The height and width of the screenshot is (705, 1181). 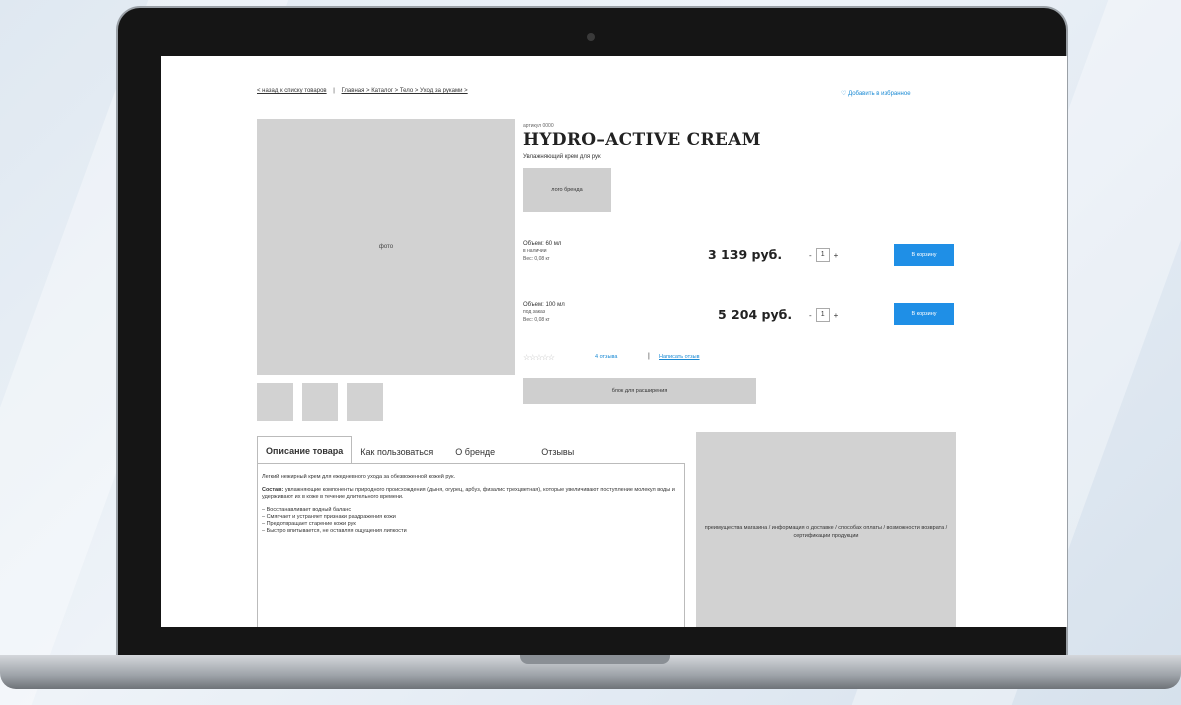 I want to click on variant-price: 5 204 руб., so click(x=755, y=314).